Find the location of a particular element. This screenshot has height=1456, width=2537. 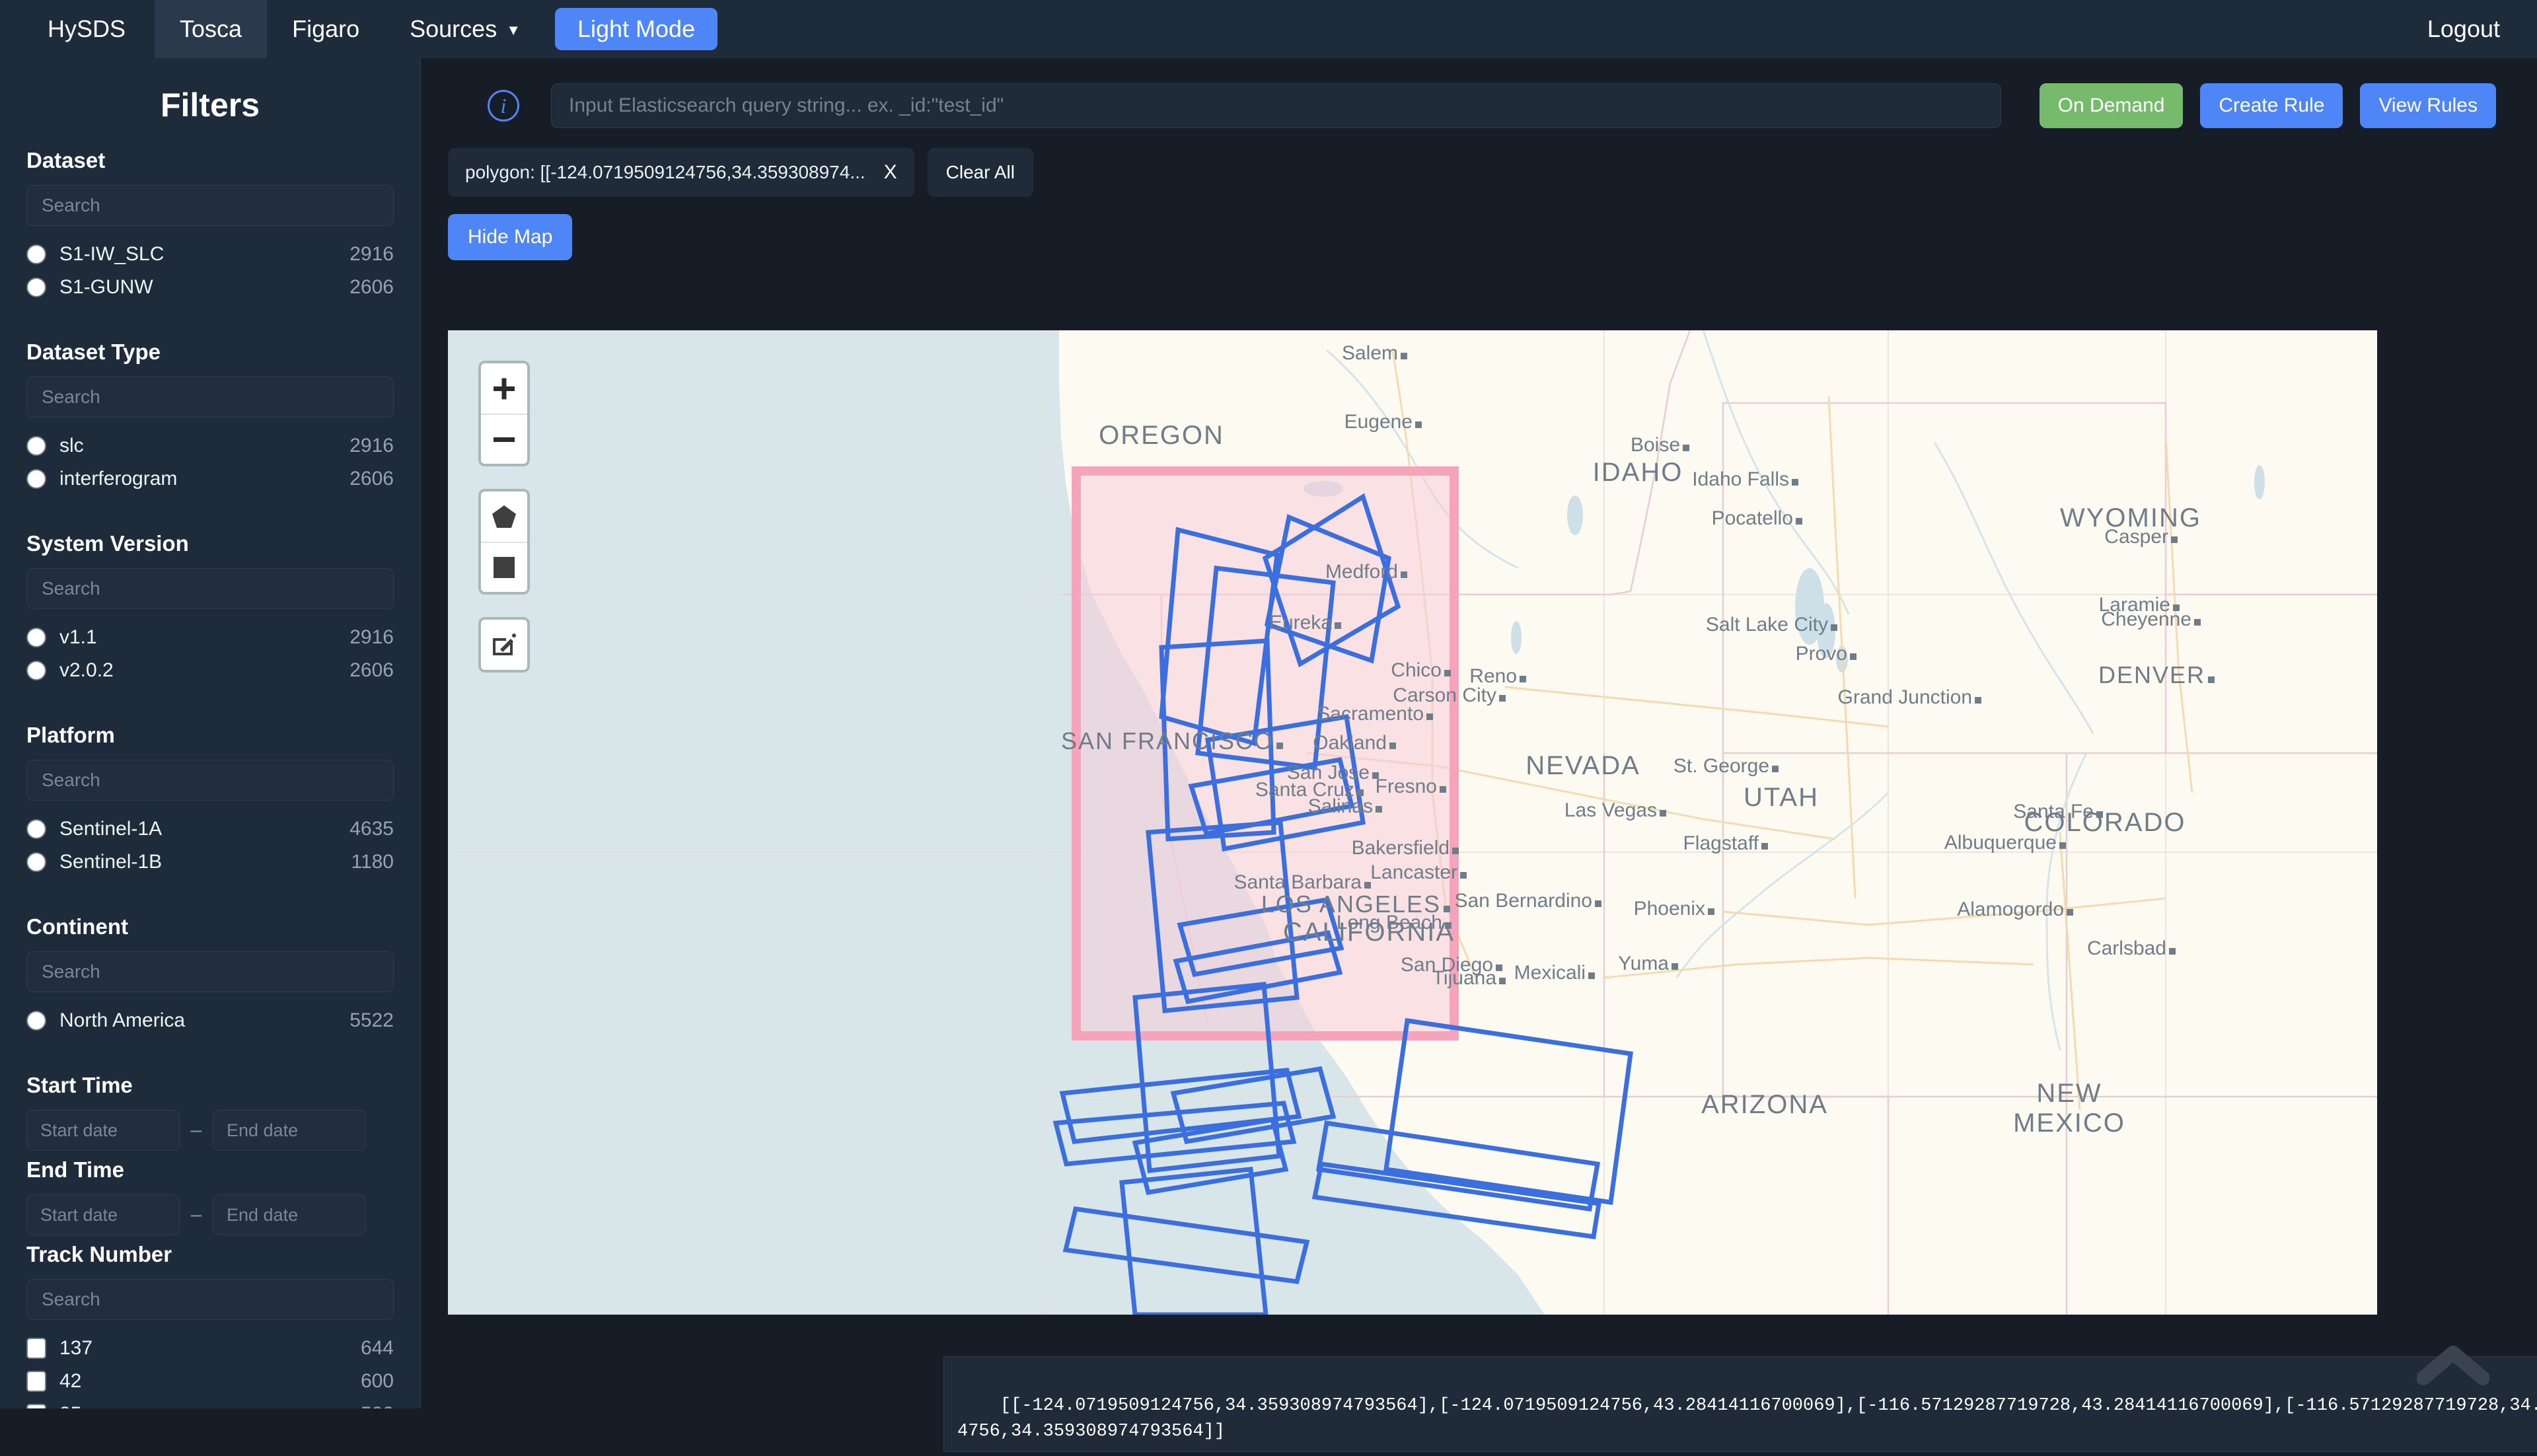

facet-option-label: interferogram is located at coordinates (204, 479).